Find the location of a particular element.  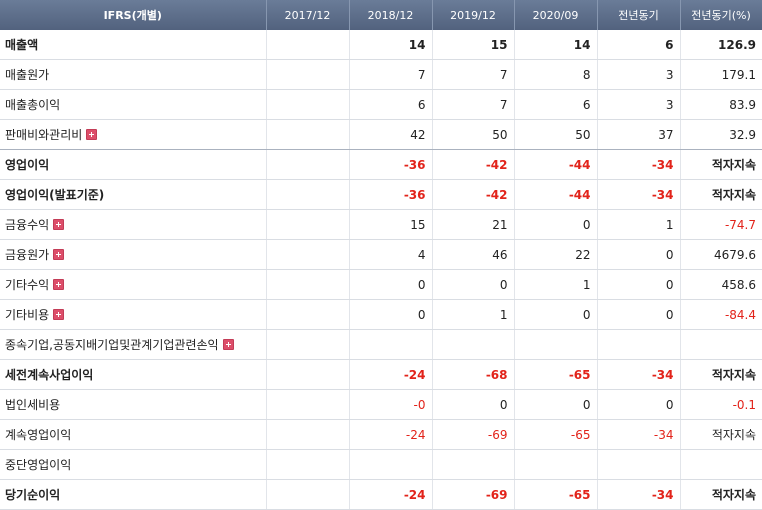

table-row: 매출원가 7 7 8 3 179.1 is located at coordinates (381, 74).